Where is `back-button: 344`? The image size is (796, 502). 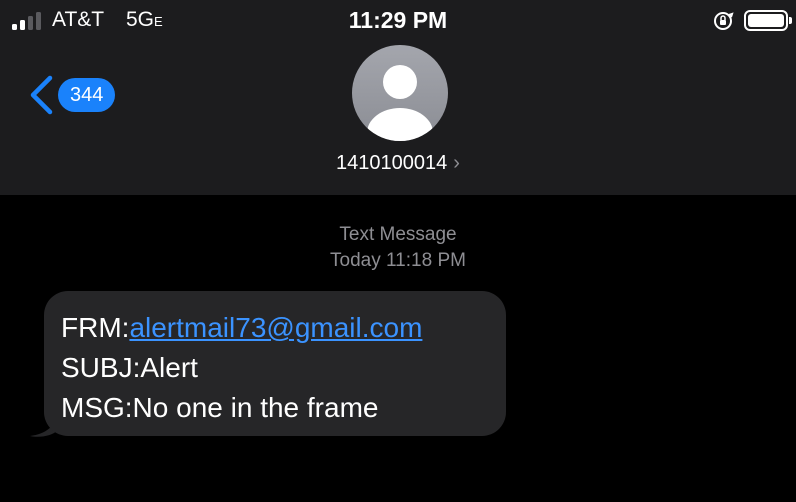 back-button: 344 is located at coordinates (72, 95).